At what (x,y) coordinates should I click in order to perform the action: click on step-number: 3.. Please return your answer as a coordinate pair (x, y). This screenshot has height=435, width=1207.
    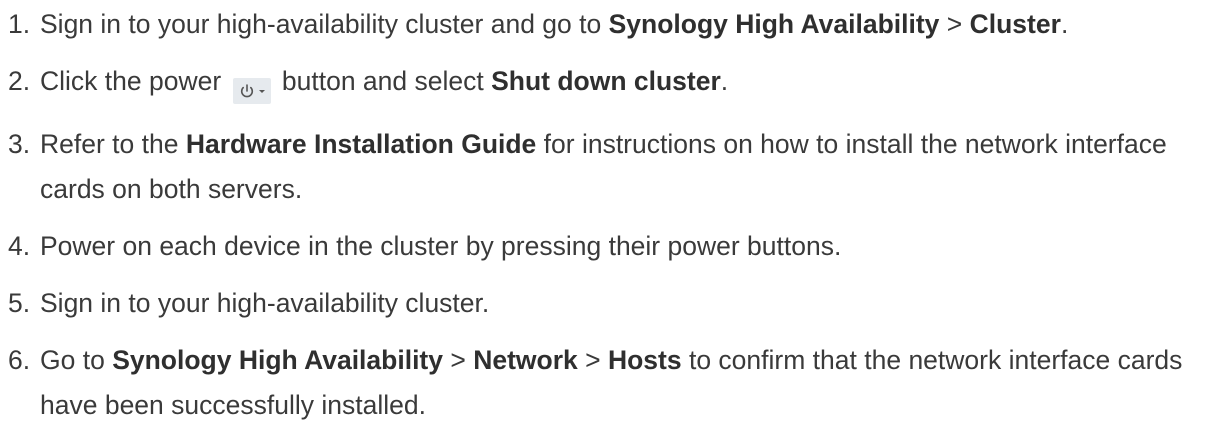
    Looking at the image, I should click on (19, 144).